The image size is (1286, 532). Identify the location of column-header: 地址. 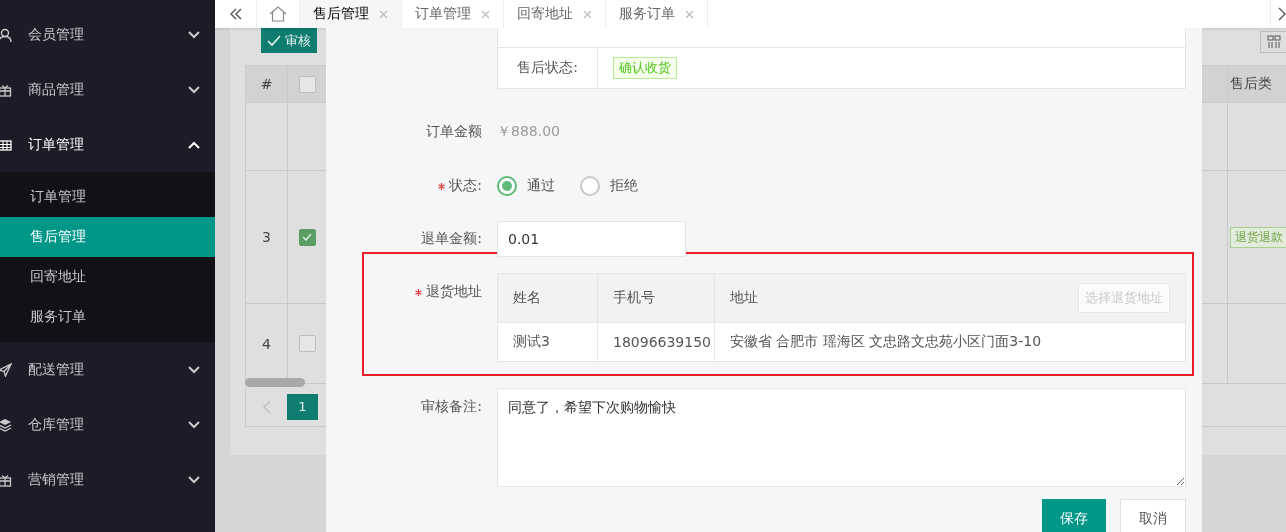
(744, 298).